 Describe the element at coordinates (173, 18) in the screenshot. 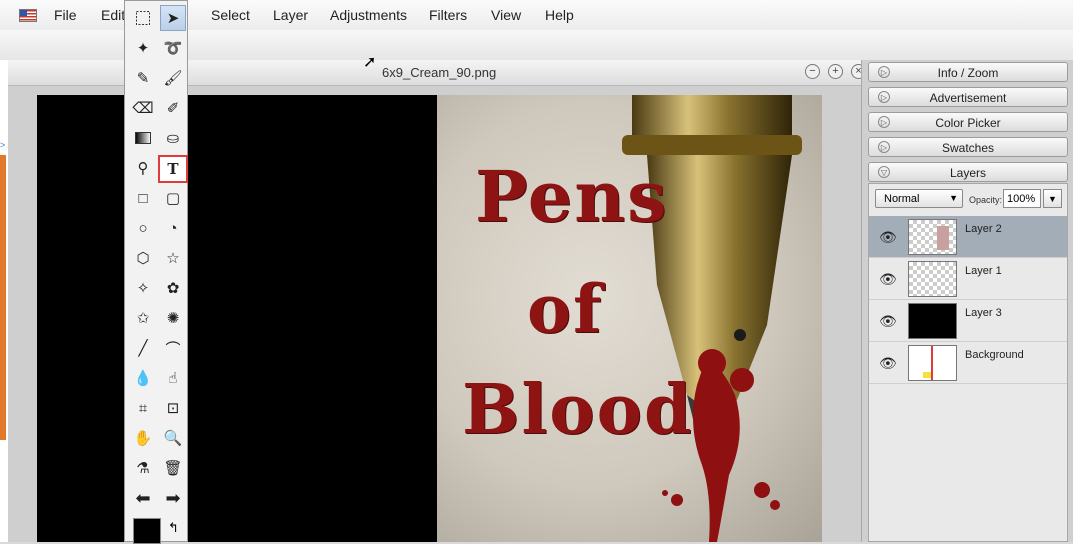

I see `move-tool-icon: ➤` at that location.